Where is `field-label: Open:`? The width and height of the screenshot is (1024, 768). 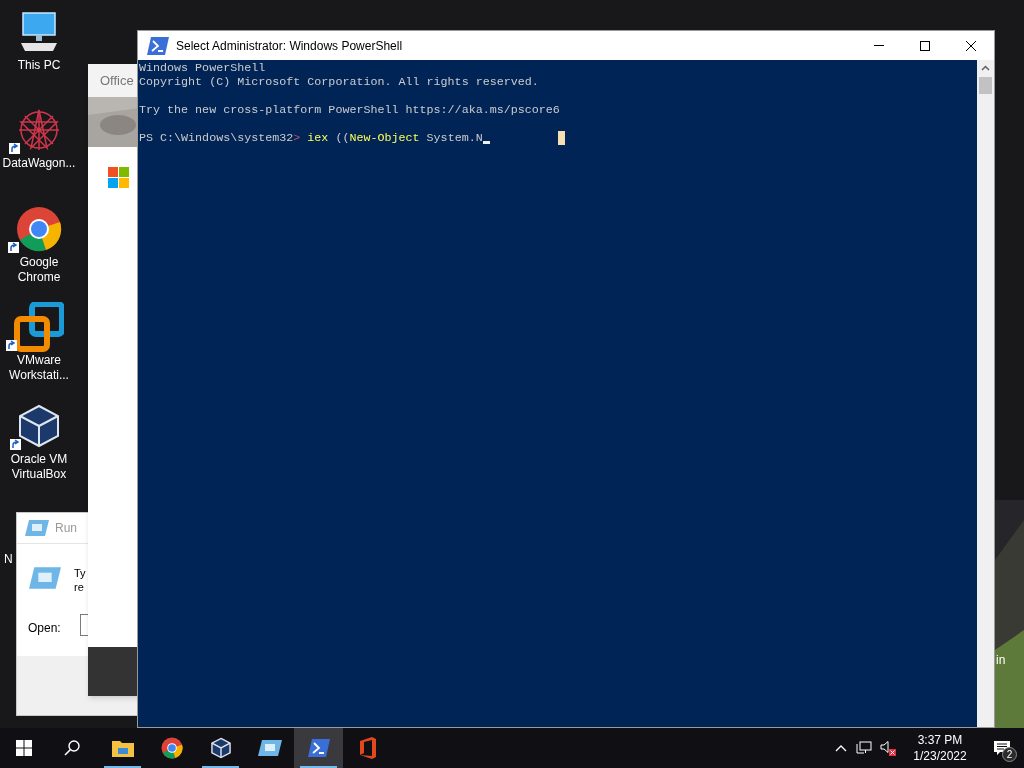 field-label: Open: is located at coordinates (44, 628).